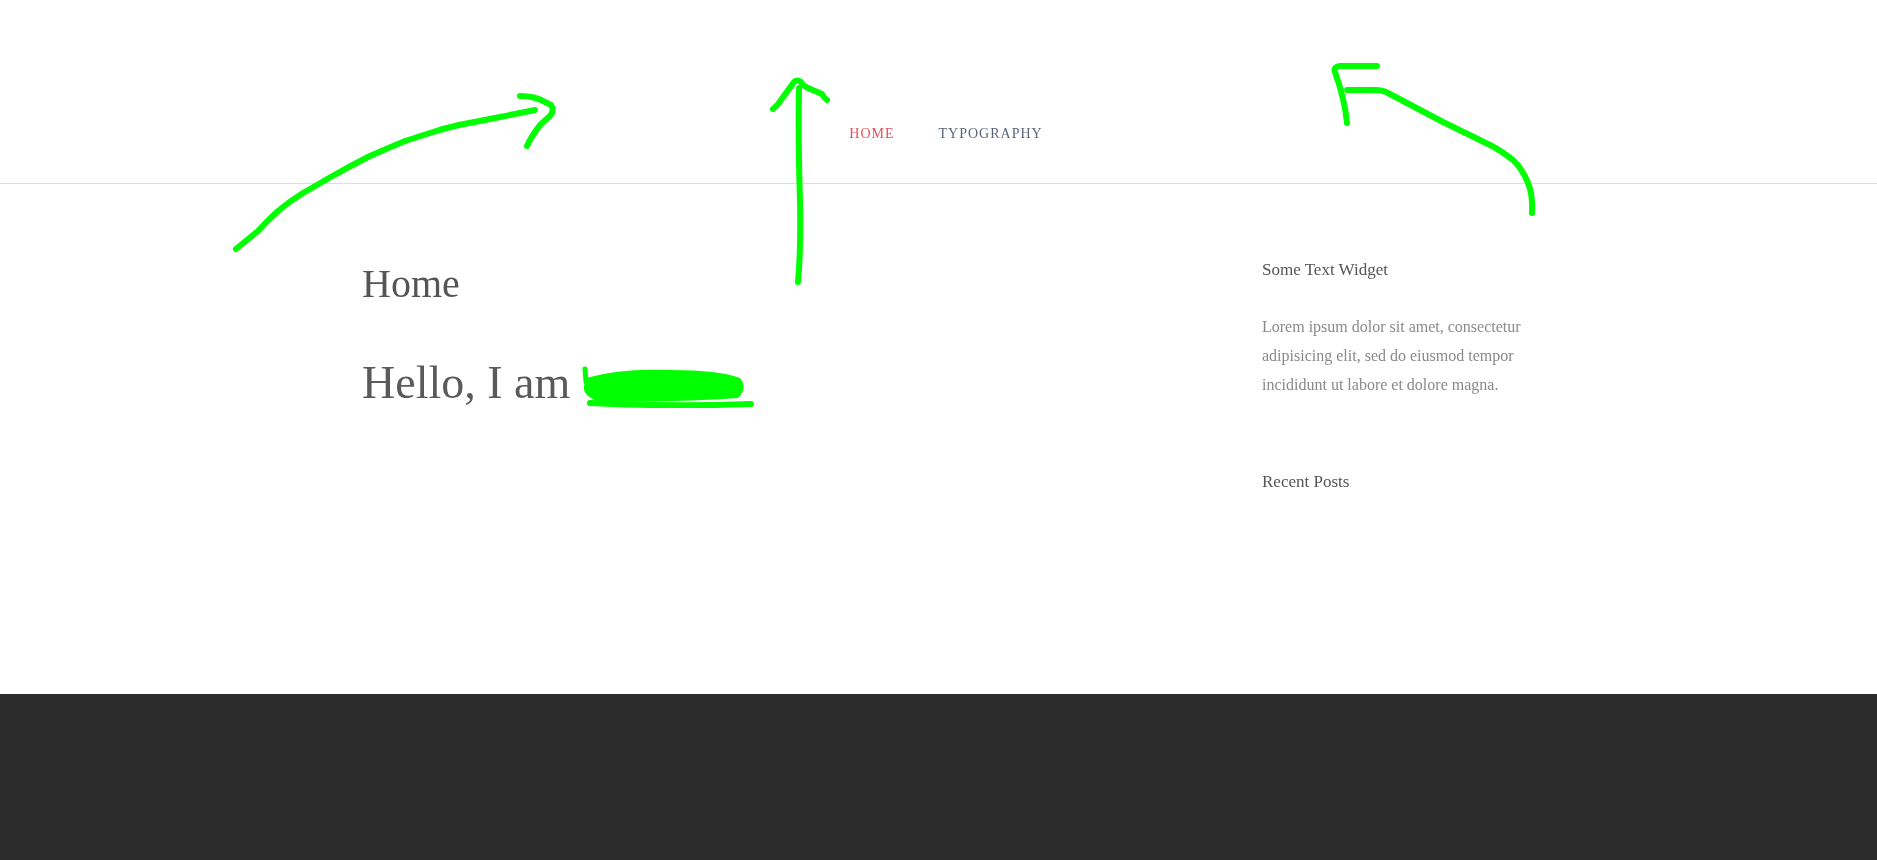 This screenshot has height=860, width=1877. What do you see at coordinates (990, 134) in the screenshot?
I see `nav-link: TYPOGRAPHY` at bounding box center [990, 134].